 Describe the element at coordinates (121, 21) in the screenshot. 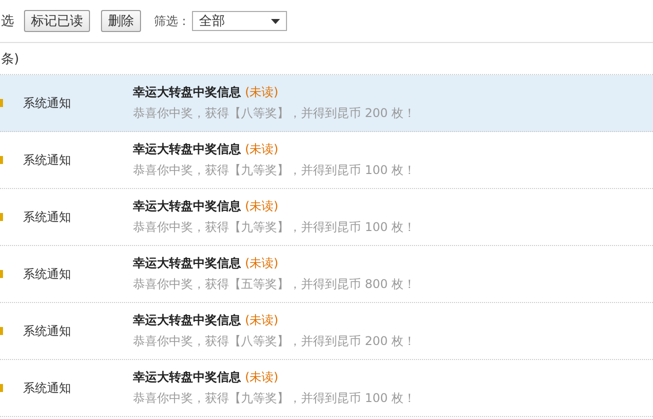

I see `action-button: 删除` at that location.